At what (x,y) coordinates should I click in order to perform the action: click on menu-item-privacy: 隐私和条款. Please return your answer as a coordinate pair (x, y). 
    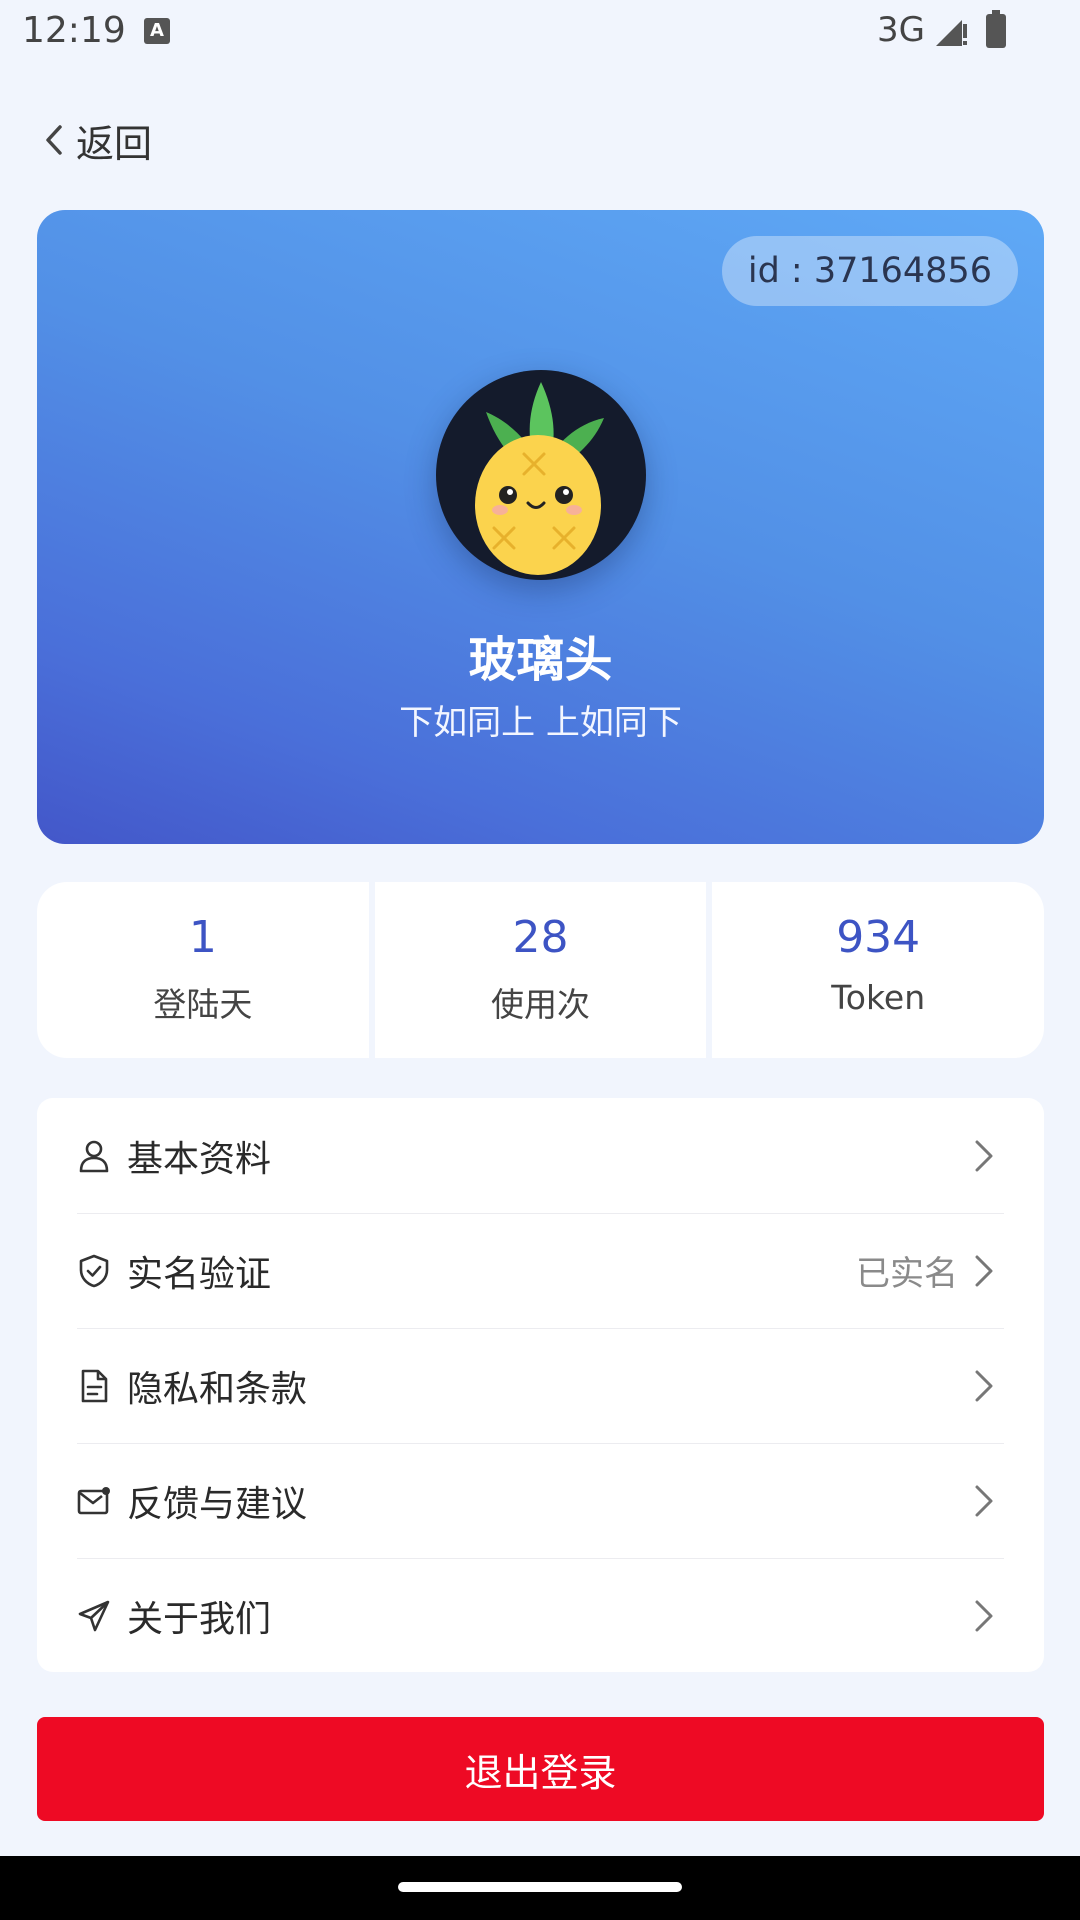
    Looking at the image, I should click on (540, 1386).